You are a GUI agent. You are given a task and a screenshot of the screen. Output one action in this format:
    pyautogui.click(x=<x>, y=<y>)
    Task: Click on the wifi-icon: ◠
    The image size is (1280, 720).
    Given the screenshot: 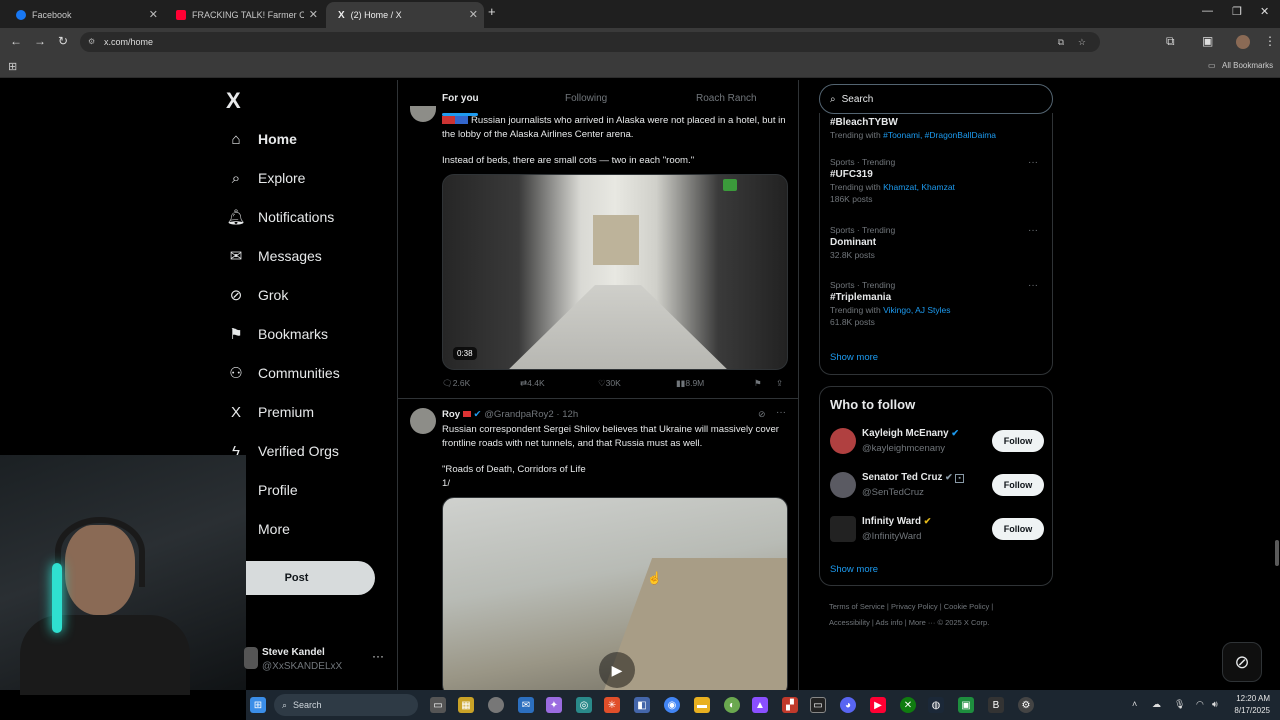 What is the action you would take?
    pyautogui.click(x=1200, y=704)
    